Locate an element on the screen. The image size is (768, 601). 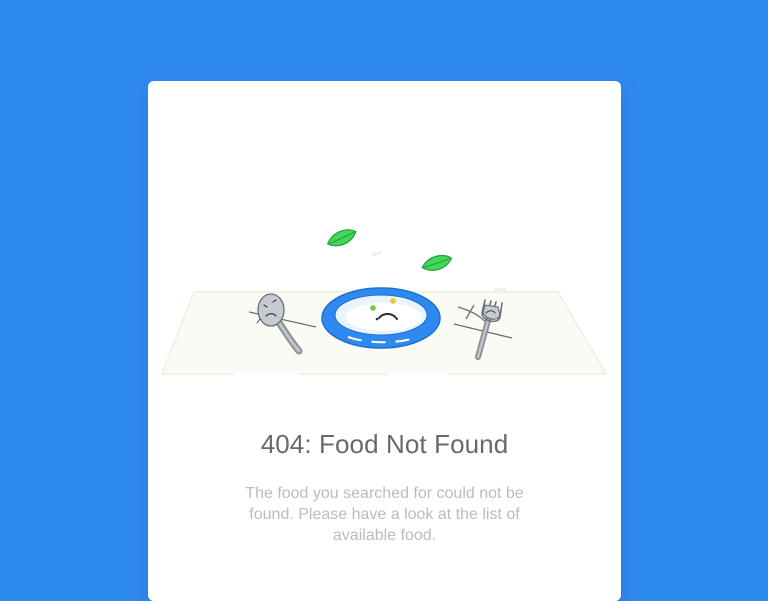
empty-plate-illustration is located at coordinates (384, 302).